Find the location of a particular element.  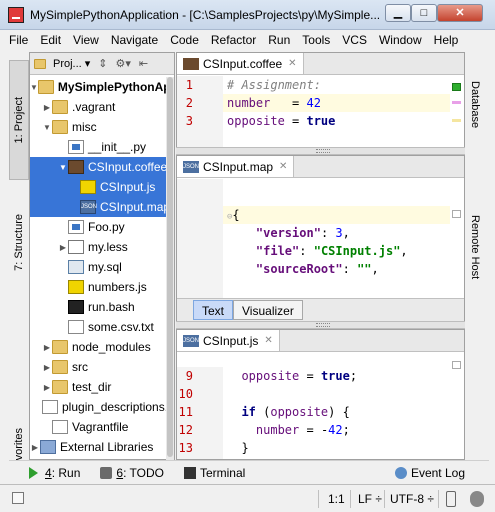

tree-item: my.sql is located at coordinates (102, 267).